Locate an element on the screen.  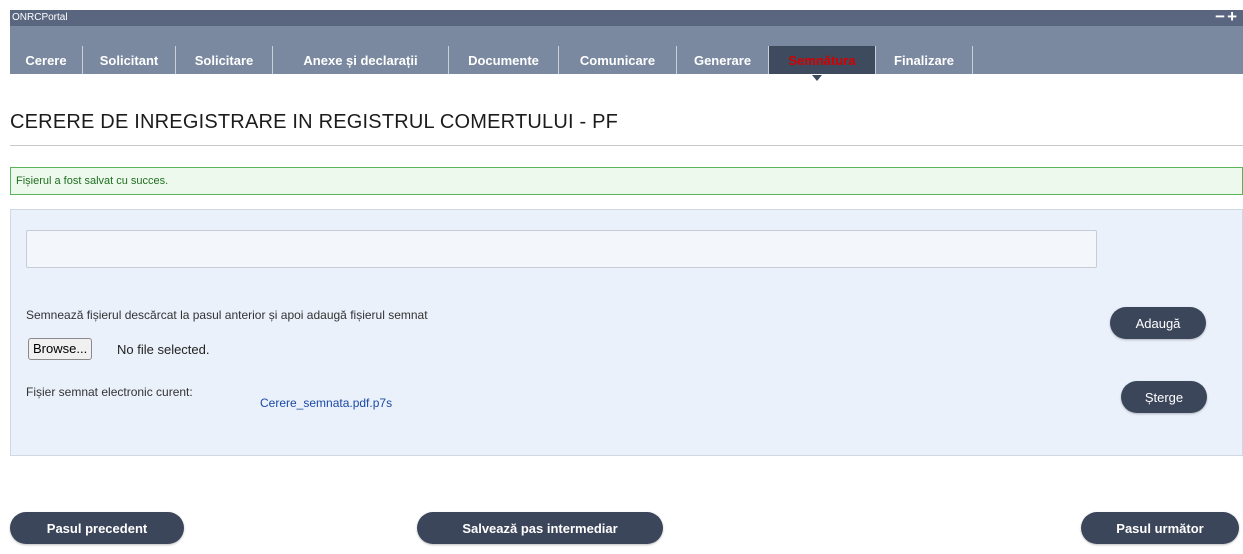
add-file-button: Adaugă is located at coordinates (1158, 323).